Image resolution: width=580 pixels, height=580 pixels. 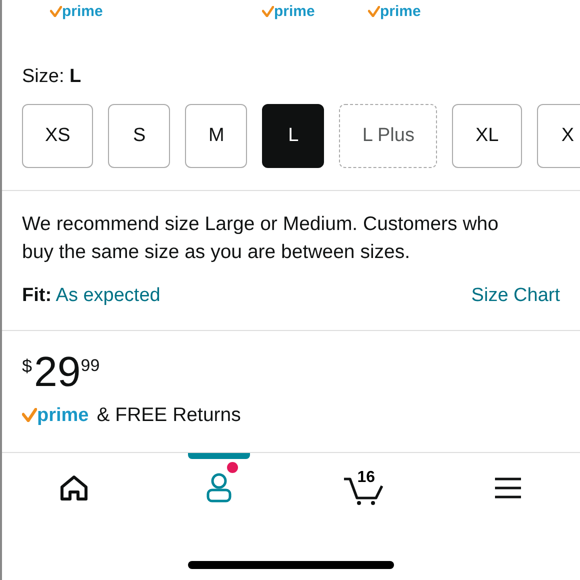 What do you see at coordinates (58, 136) in the screenshot?
I see `size-button: XS` at bounding box center [58, 136].